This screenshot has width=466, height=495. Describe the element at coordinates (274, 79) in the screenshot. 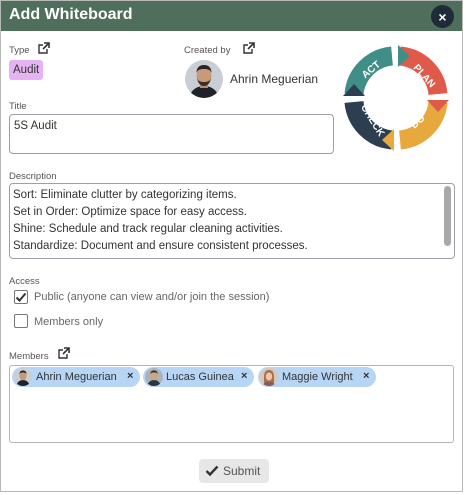

I see `creator-name: Ahrin Meguerian` at that location.